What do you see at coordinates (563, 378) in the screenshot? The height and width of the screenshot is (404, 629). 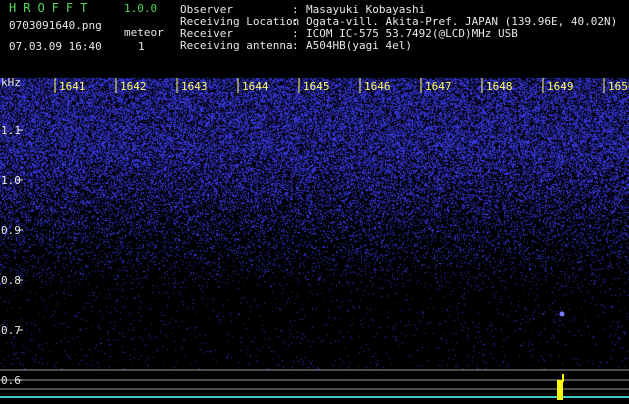 I see `meteor-signal-peak` at bounding box center [563, 378].